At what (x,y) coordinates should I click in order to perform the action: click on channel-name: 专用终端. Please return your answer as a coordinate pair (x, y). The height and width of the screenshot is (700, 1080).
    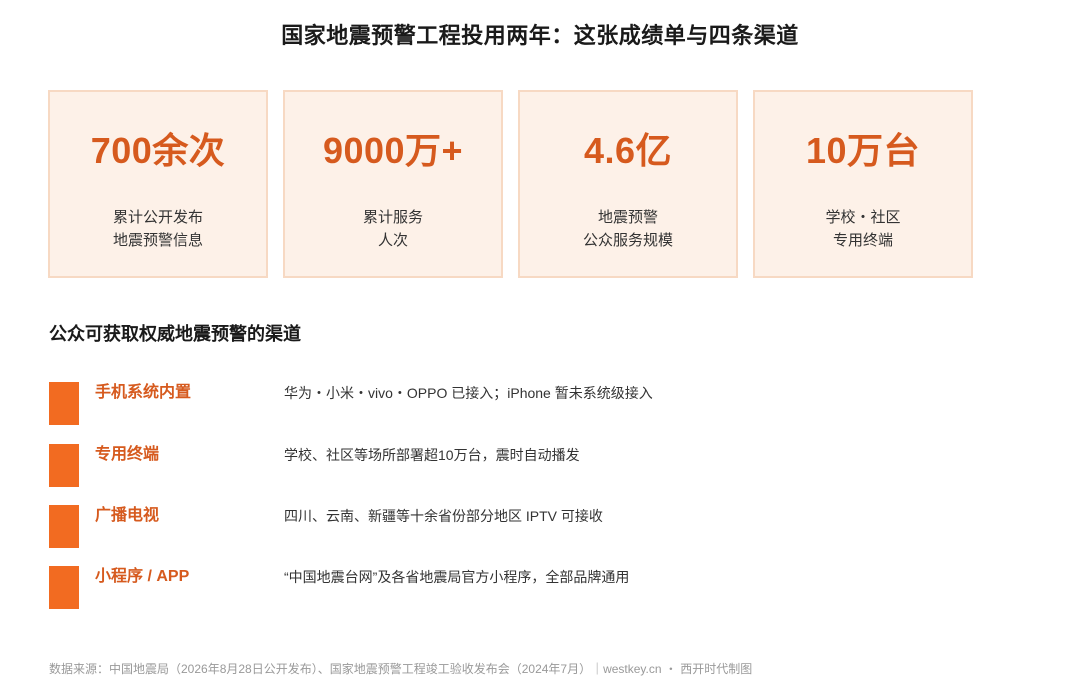
    Looking at the image, I should click on (127, 454).